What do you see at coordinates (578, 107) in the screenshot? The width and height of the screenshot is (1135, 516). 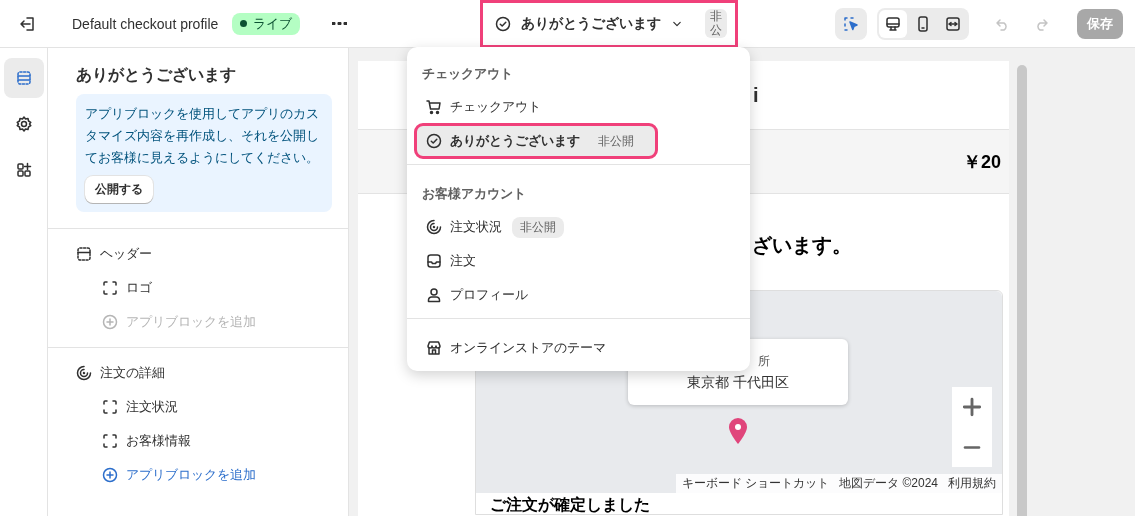 I see `menu-item: チェックアウト` at bounding box center [578, 107].